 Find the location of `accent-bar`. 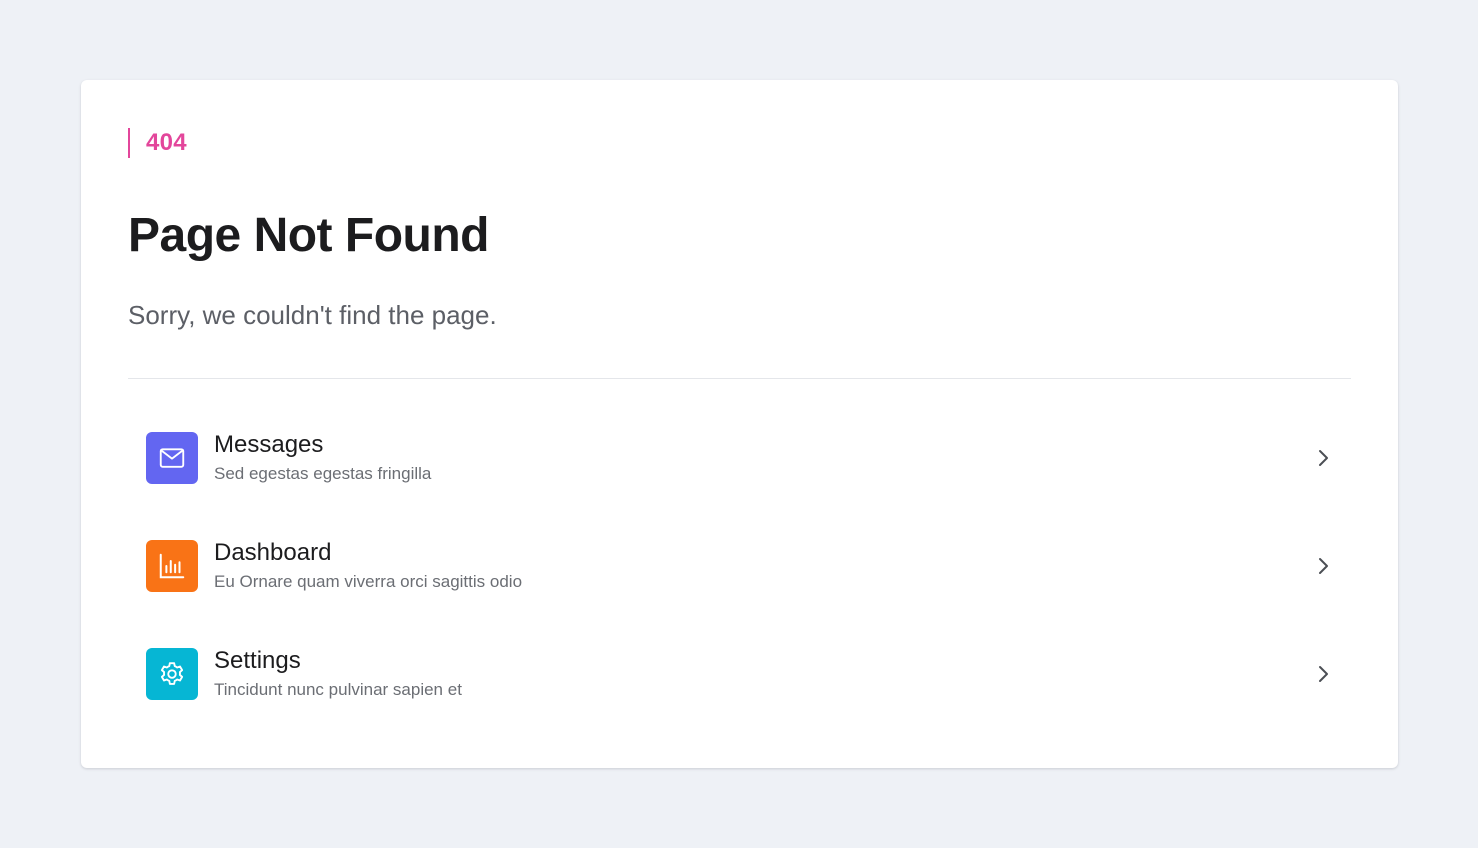

accent-bar is located at coordinates (129, 143).